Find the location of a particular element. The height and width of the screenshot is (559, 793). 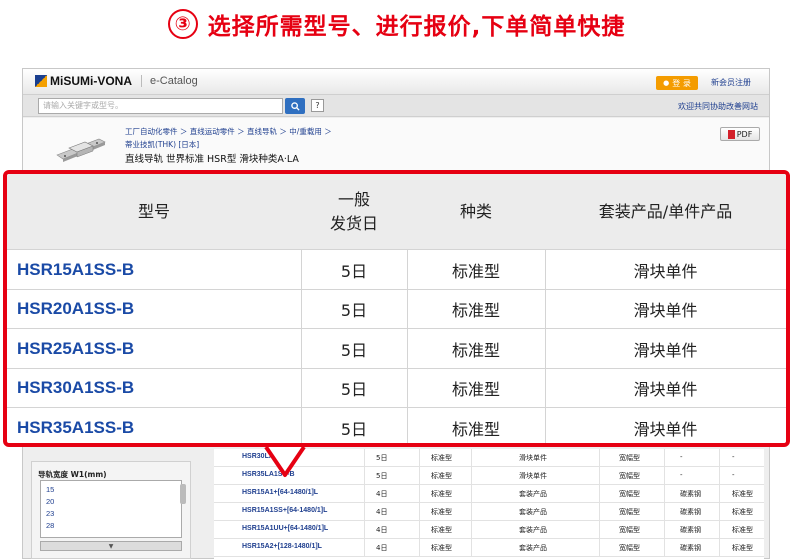

bg-table-row: HSR15A1UU+[64-1480/1]L 4日 标准型 套装产品 宽幅型 碳素钢 标准型 is located at coordinates (489, 530).